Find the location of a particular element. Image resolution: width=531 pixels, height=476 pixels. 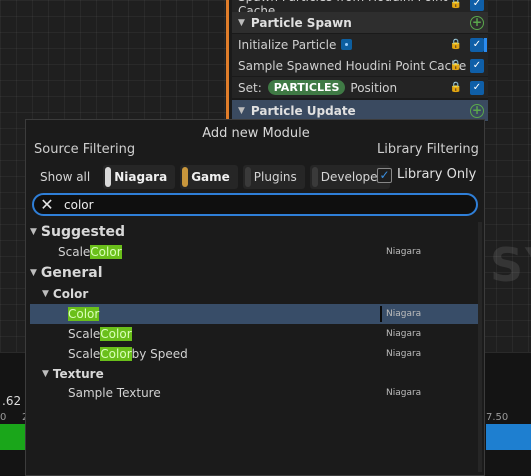

search-box: ✕ is located at coordinates (255, 204).